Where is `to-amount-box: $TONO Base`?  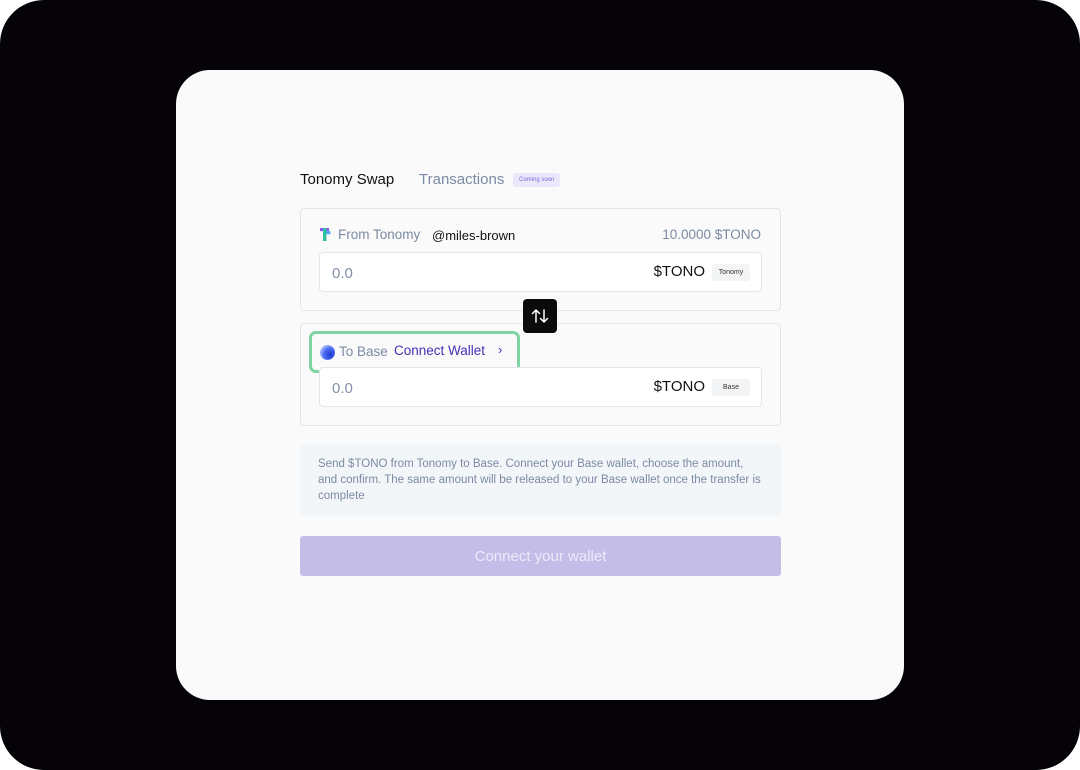 to-amount-box: $TONO Base is located at coordinates (540, 387).